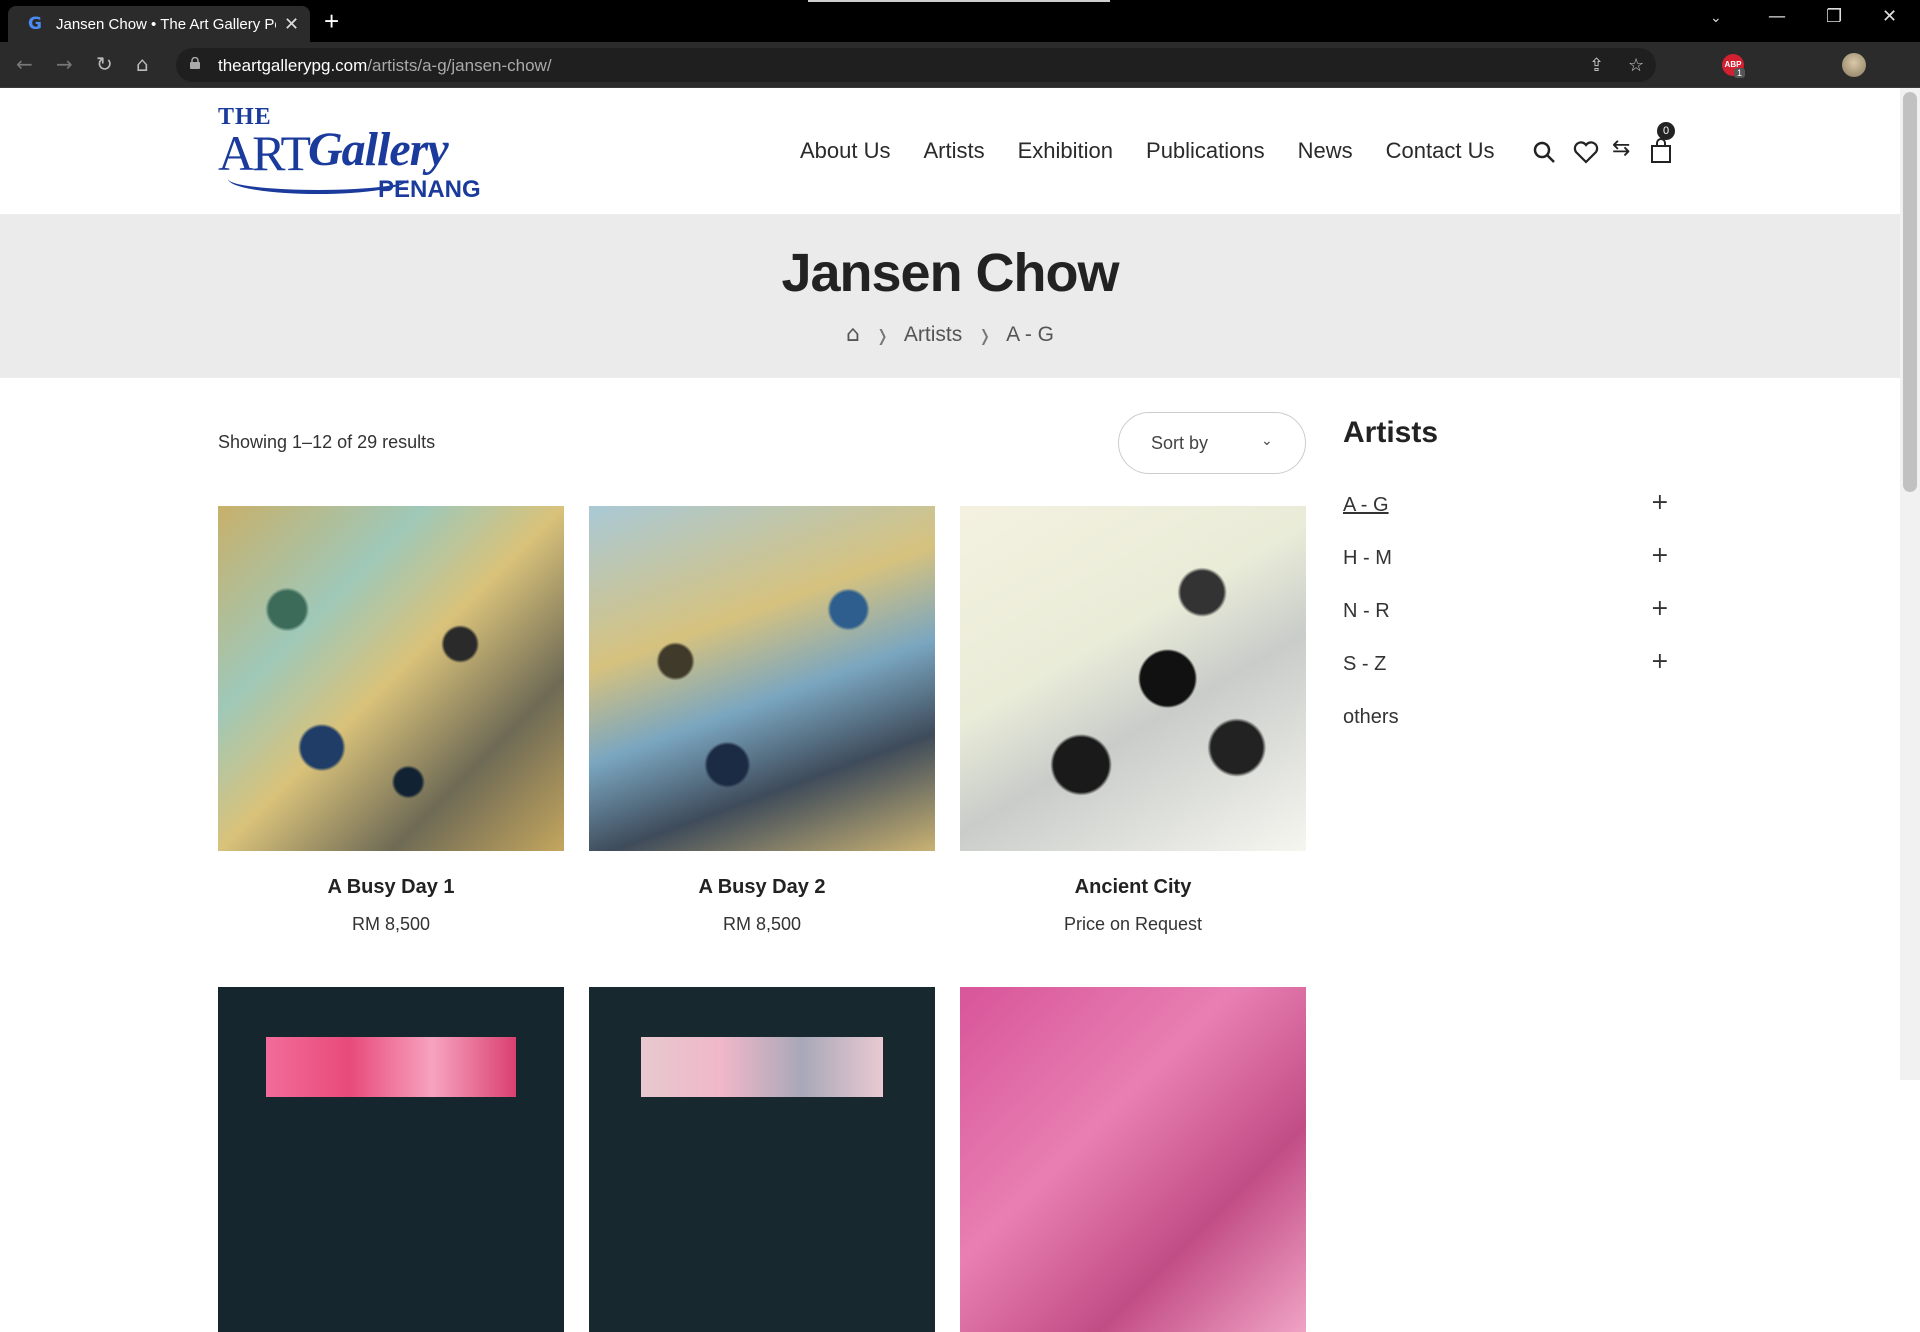 The width and height of the screenshot is (1920, 1332). Describe the element at coordinates (1636, 65) in the screenshot. I see `bookmark-star-icon: ☆` at that location.